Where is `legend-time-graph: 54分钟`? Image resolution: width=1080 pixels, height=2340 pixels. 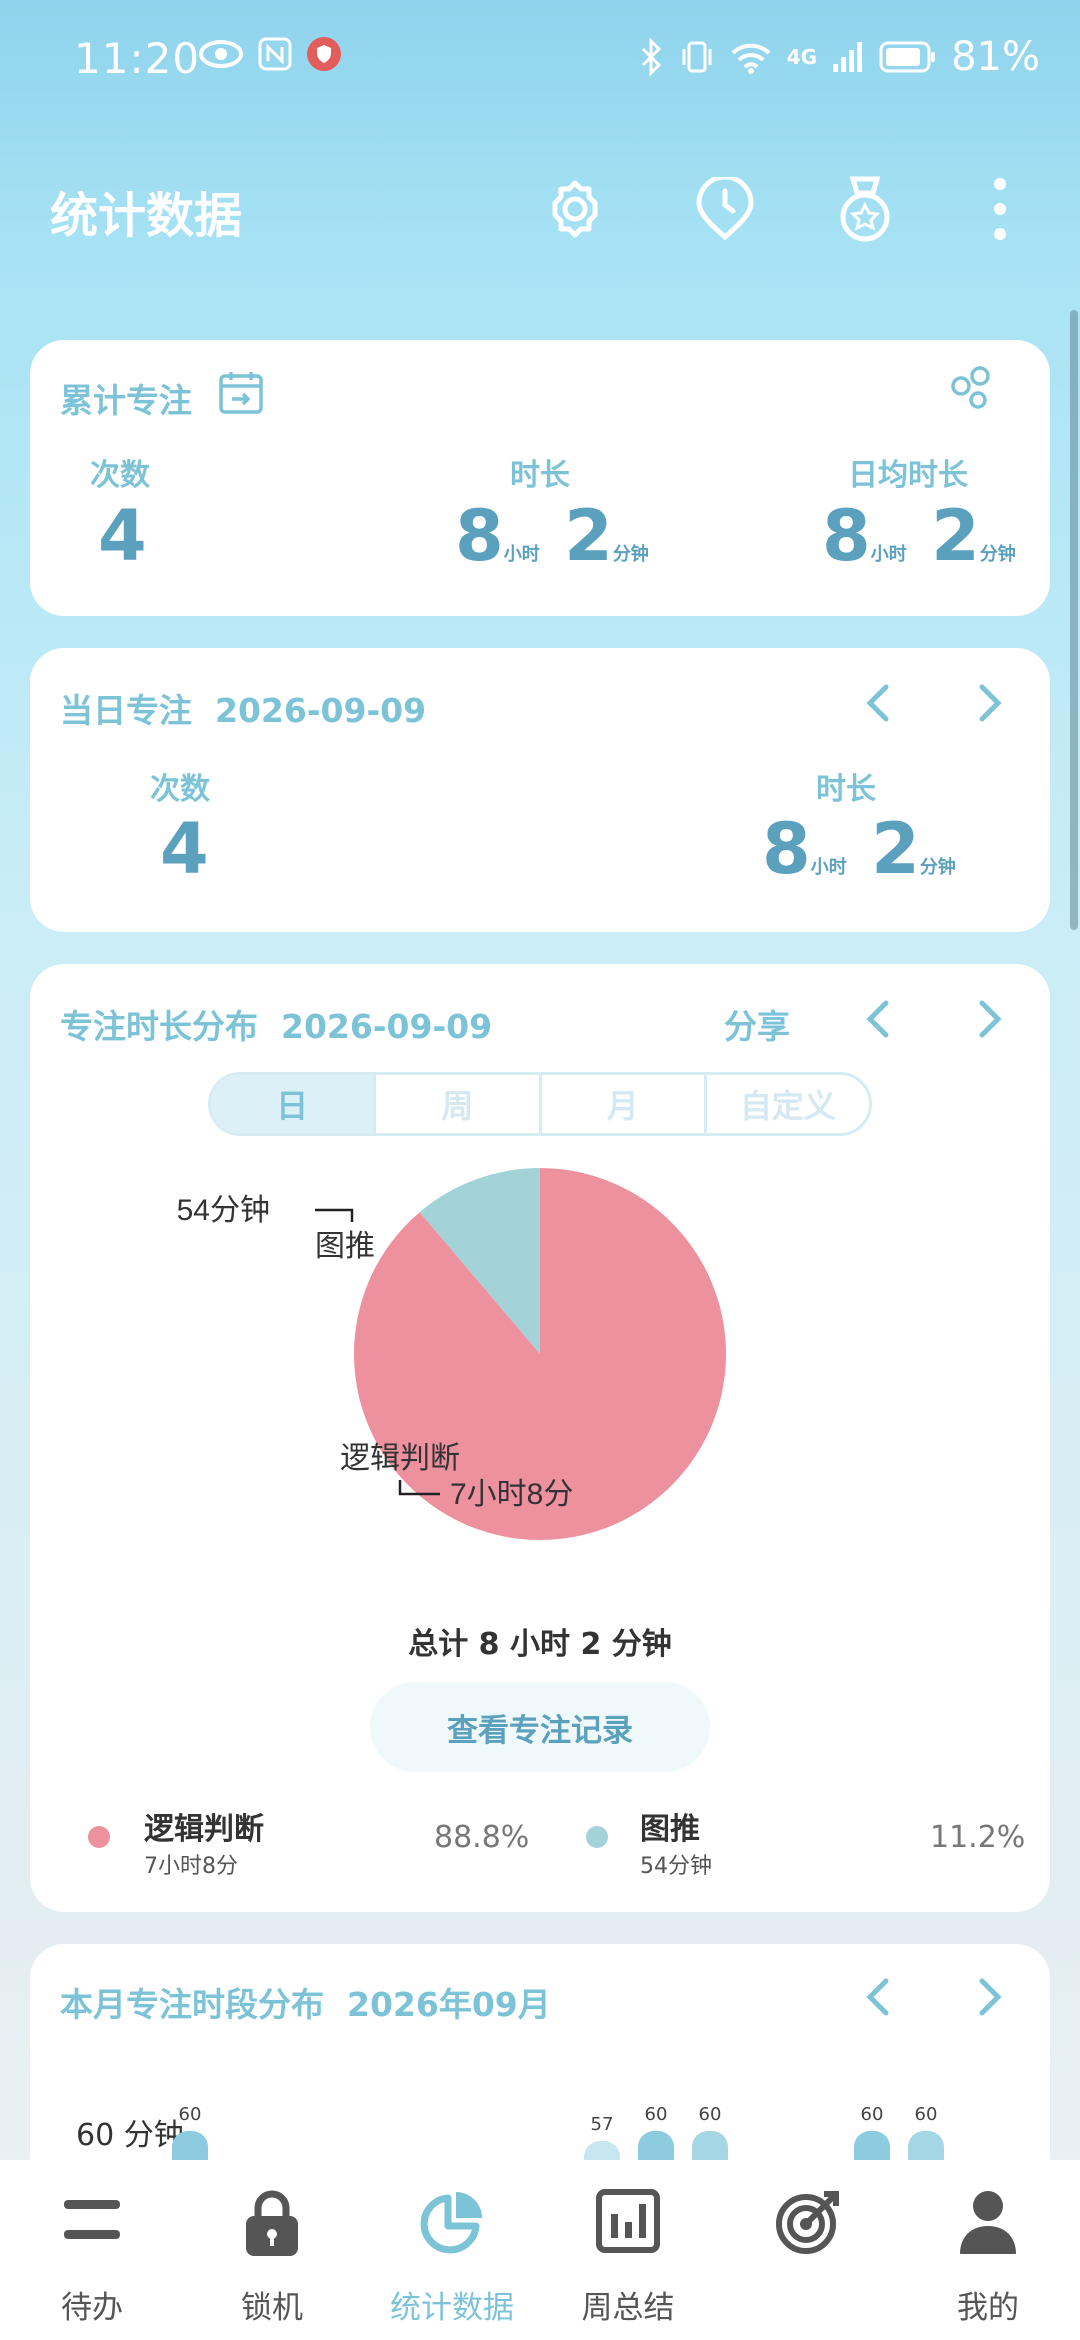 legend-time-graph: 54分钟 is located at coordinates (676, 1866).